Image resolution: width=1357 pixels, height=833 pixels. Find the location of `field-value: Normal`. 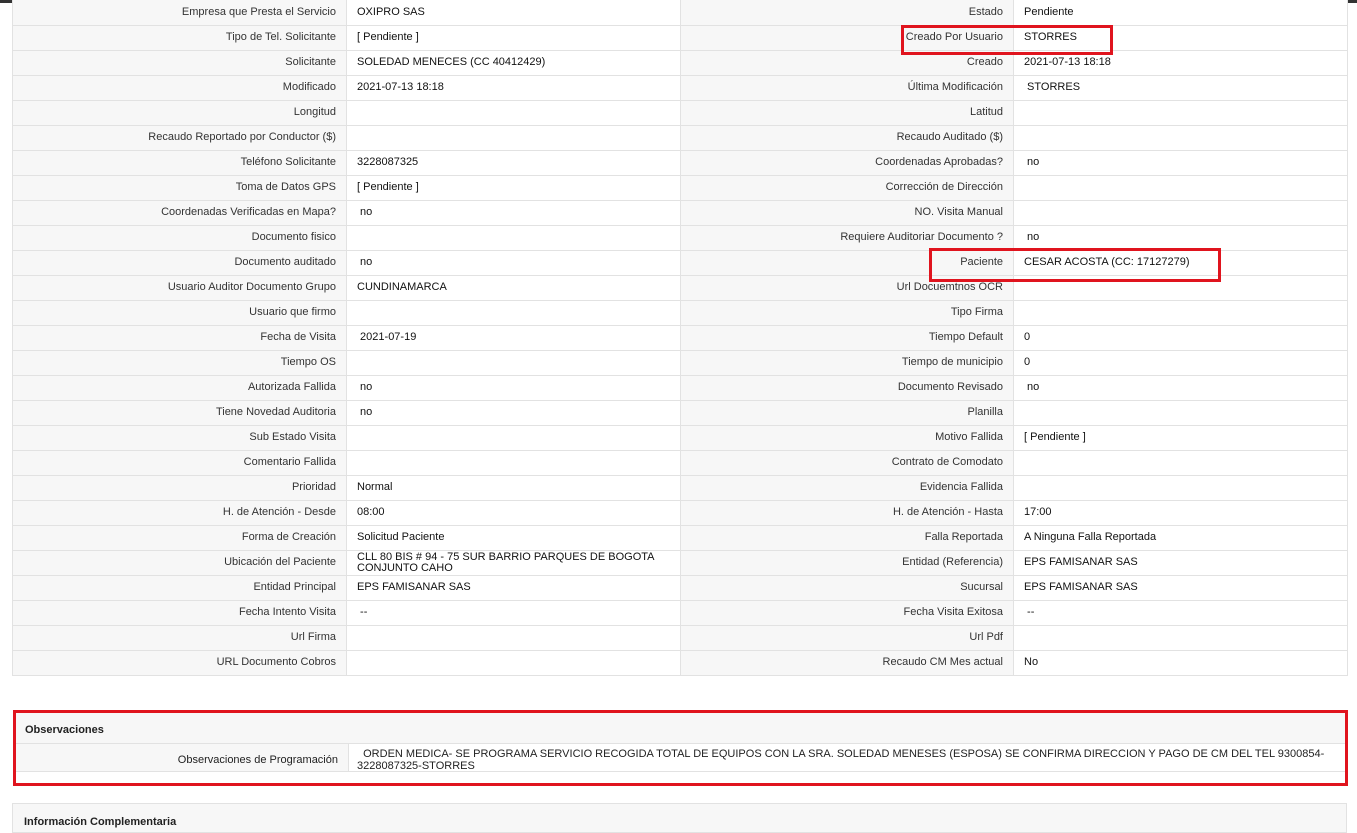

field-value: Normal is located at coordinates (513, 487).